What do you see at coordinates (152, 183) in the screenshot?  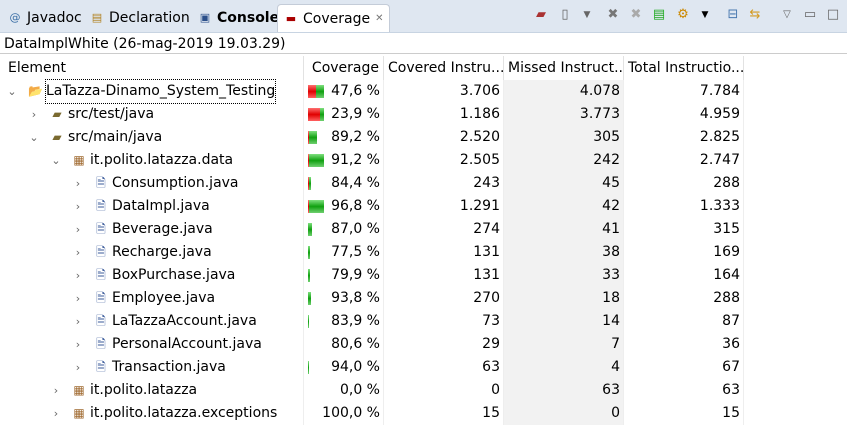 I see `element-cell: › 🗎 Consumption.java` at bounding box center [152, 183].